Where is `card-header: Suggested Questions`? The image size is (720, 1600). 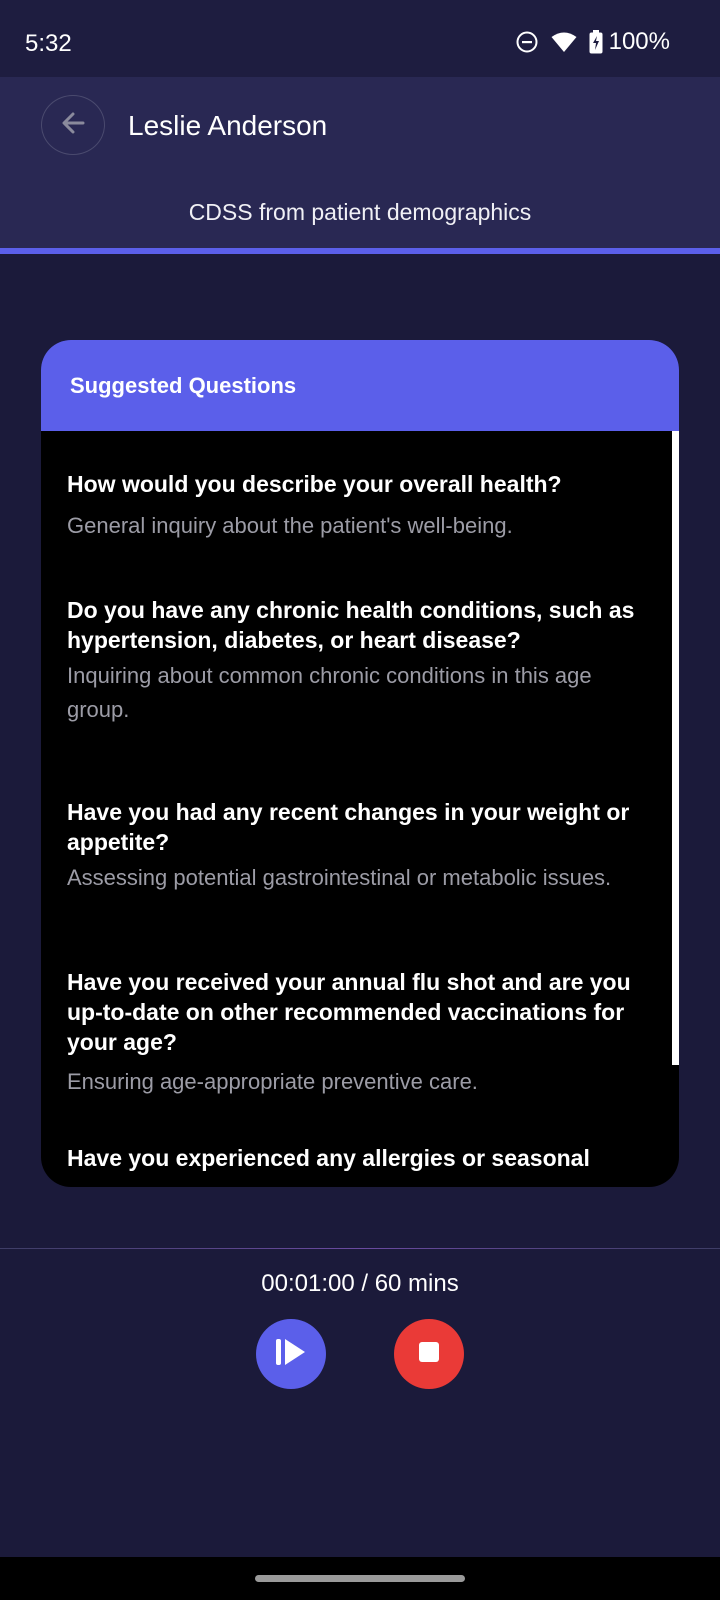 card-header: Suggested Questions is located at coordinates (360, 385).